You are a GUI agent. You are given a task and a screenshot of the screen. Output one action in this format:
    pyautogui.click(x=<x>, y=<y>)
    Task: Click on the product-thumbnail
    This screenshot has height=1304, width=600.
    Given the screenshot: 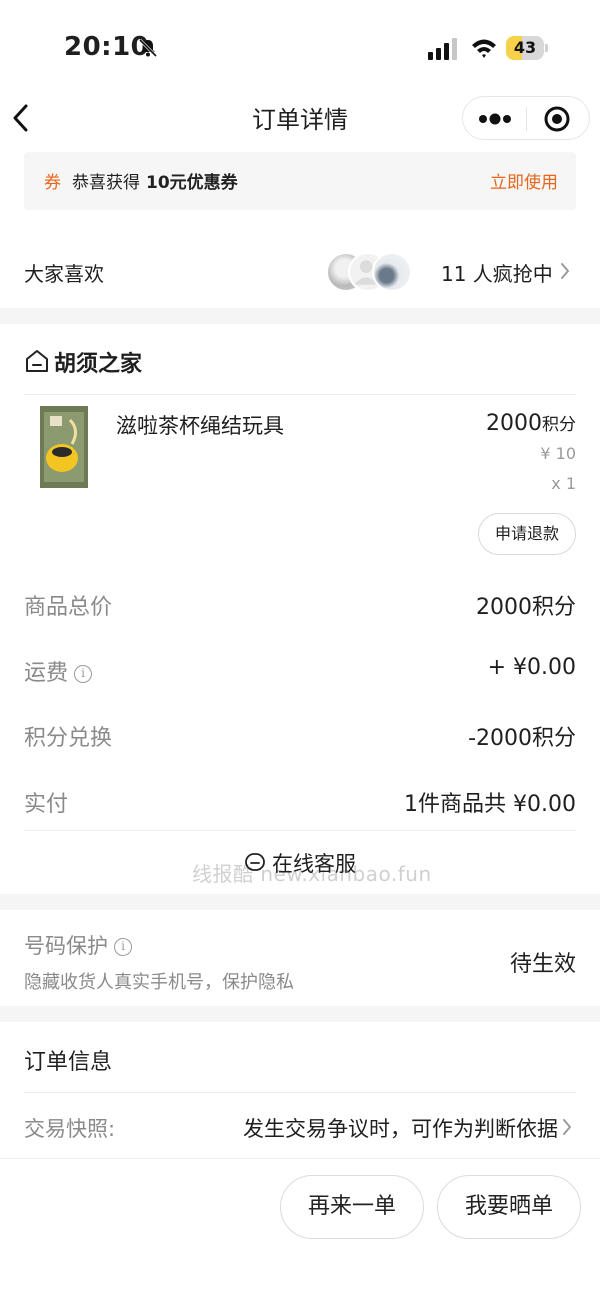 What is the action you would take?
    pyautogui.click(x=64, y=447)
    